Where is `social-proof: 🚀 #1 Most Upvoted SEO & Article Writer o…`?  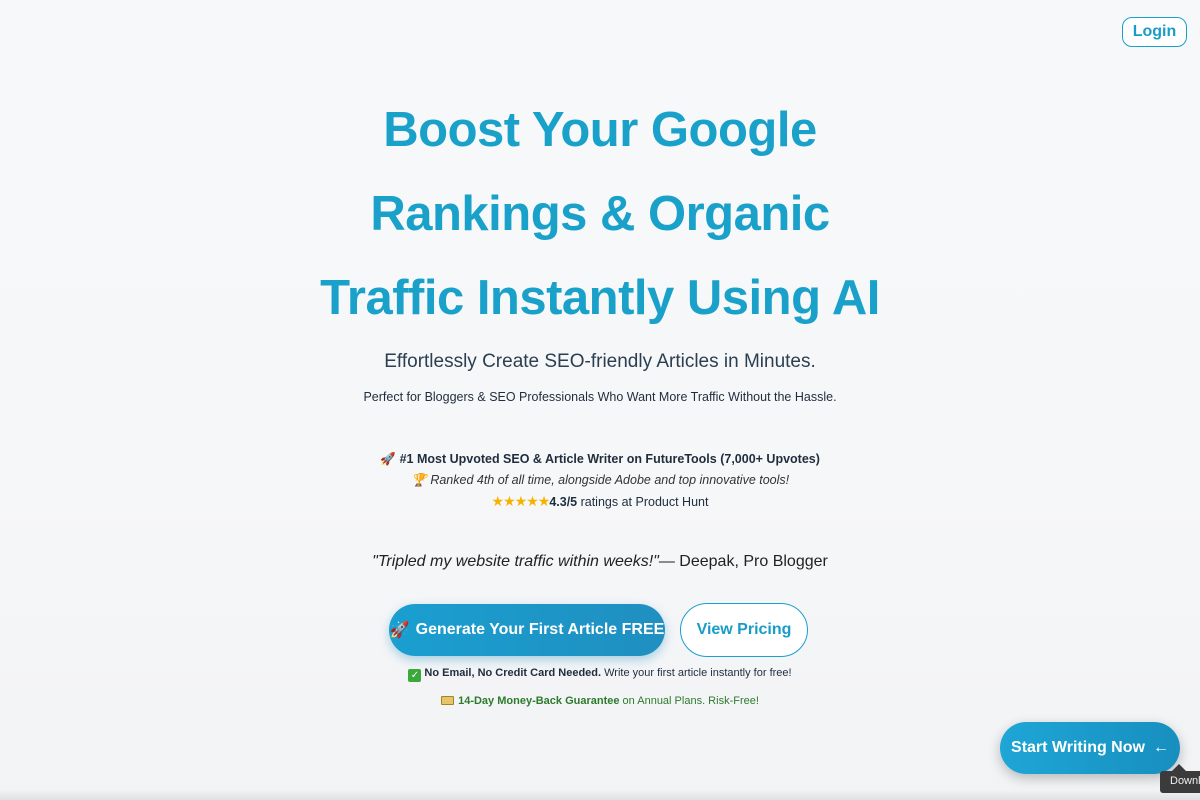
social-proof: 🚀 #1 Most Upvoted SEO & Article Writer o… is located at coordinates (600, 480).